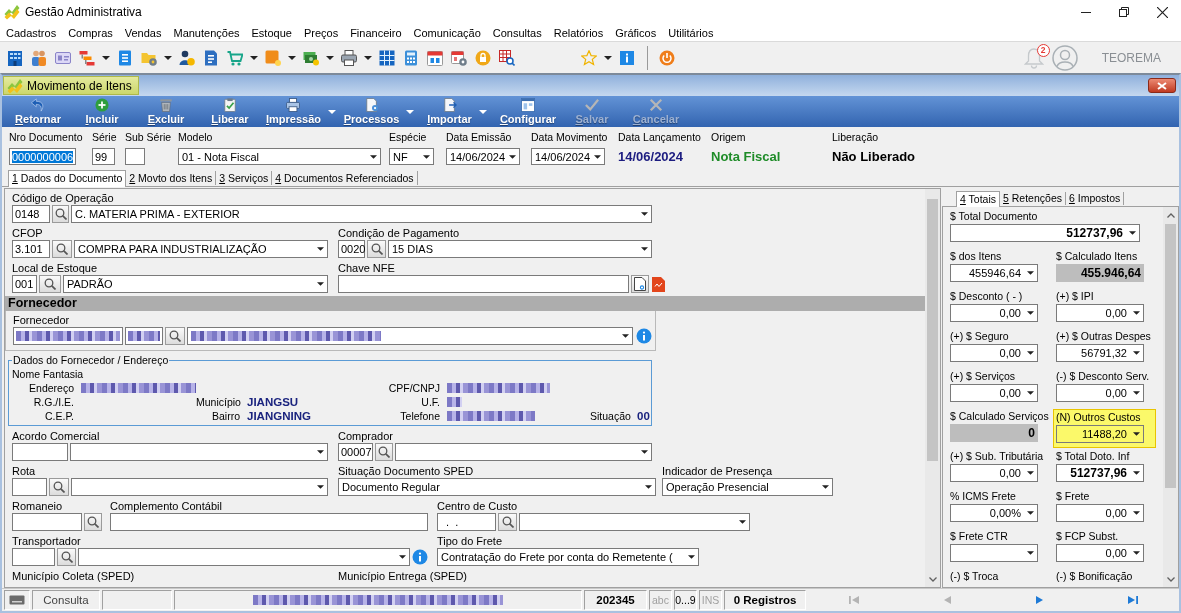 This screenshot has width=1181, height=613. I want to click on calendar-icon, so click(435, 57).